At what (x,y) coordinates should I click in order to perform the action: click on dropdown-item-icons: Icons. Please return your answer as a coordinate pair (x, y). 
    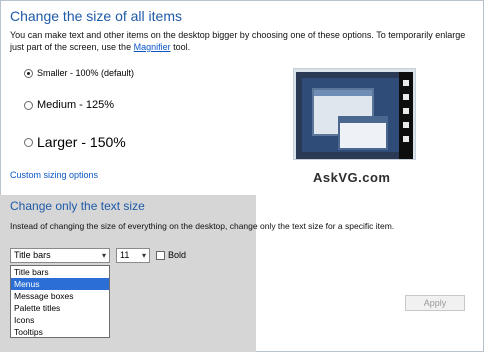
    Looking at the image, I should click on (60, 320).